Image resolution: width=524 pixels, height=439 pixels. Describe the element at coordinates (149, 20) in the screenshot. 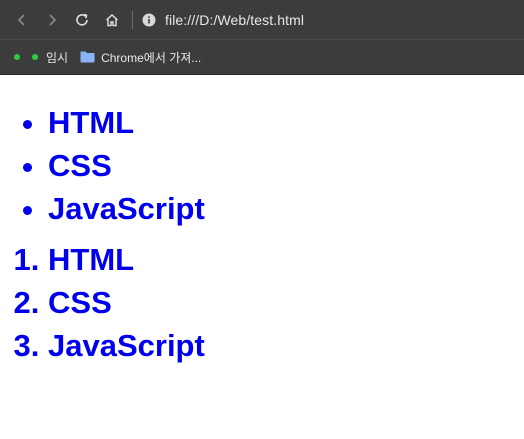

I see `info-icon` at that location.